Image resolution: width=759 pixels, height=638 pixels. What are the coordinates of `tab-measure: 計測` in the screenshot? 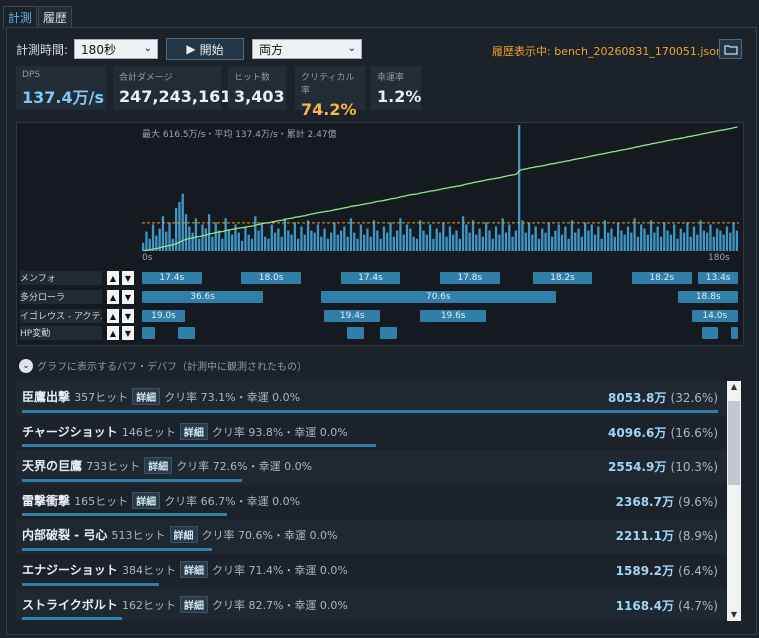 It's located at (20, 17).